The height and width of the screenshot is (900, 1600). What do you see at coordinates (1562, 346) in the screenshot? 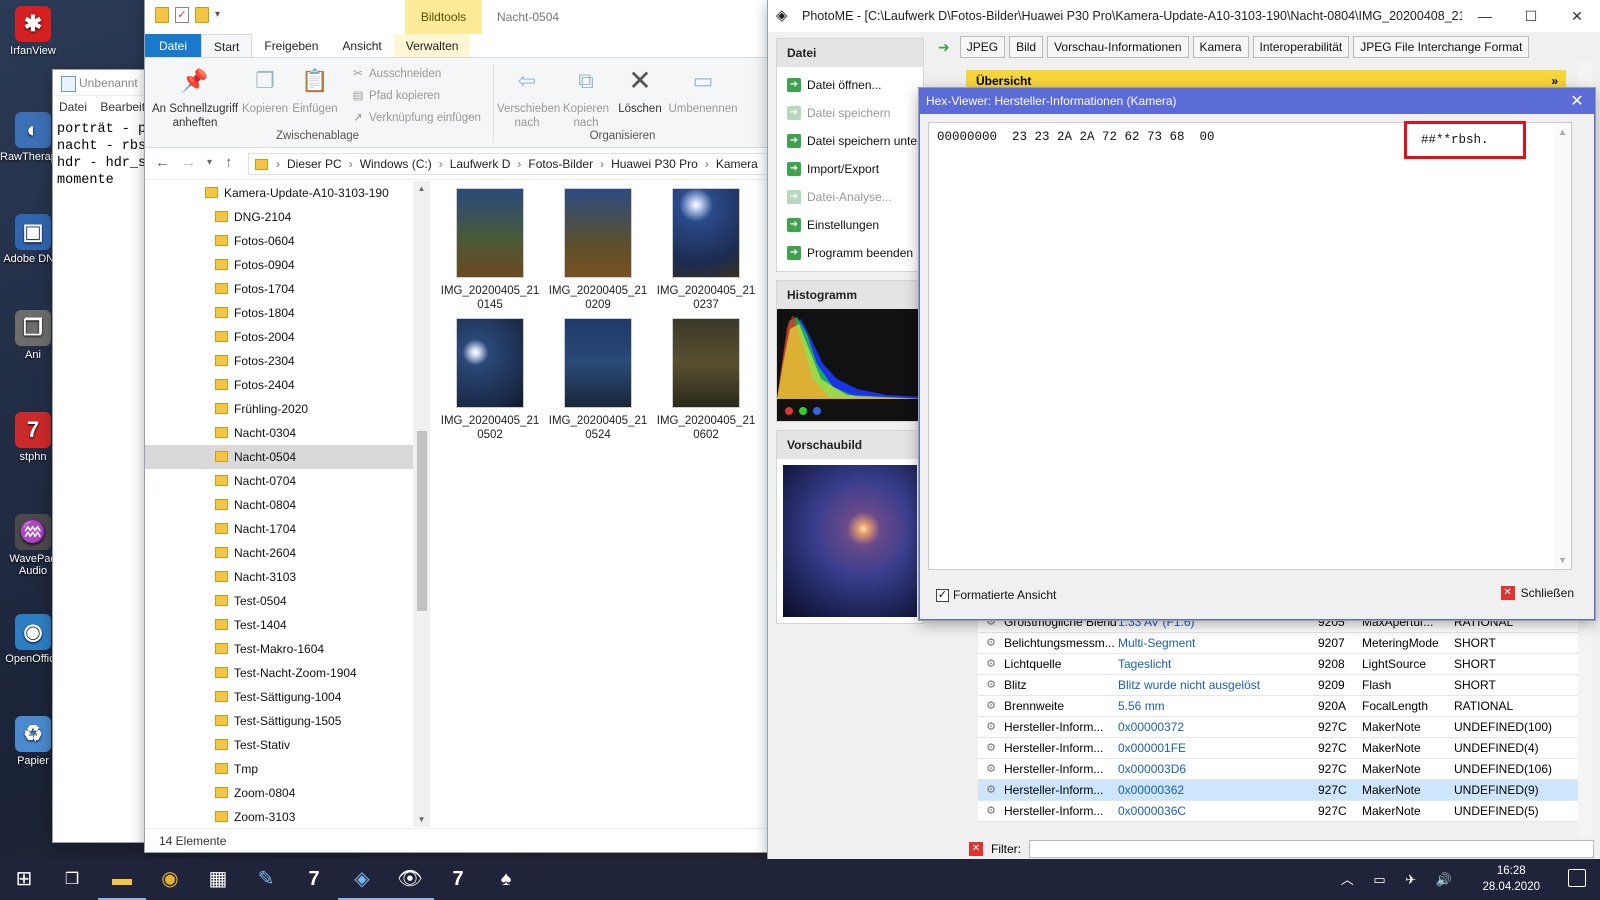
I see `hex-scrollbar: ▲ ▼` at bounding box center [1562, 346].